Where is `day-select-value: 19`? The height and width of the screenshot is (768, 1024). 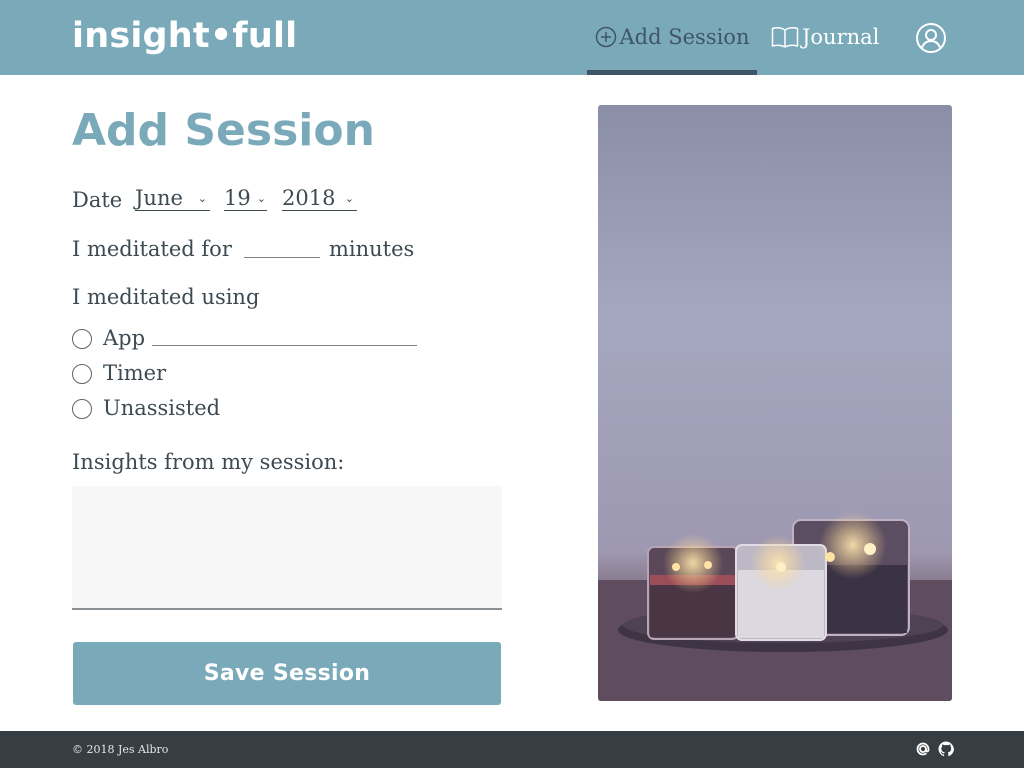 day-select-value: 19 is located at coordinates (237, 197).